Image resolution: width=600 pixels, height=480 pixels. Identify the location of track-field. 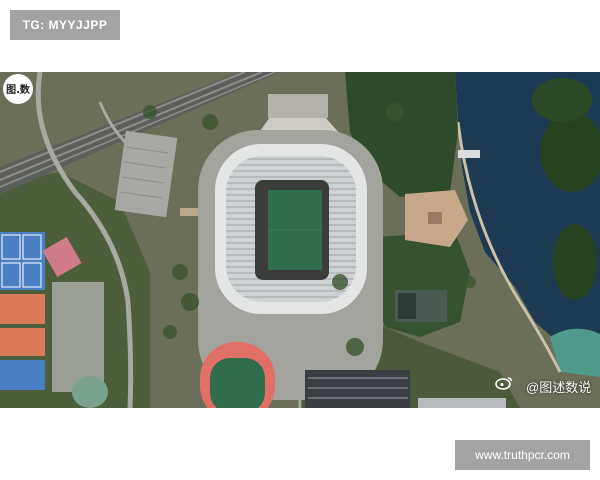
(237, 383).